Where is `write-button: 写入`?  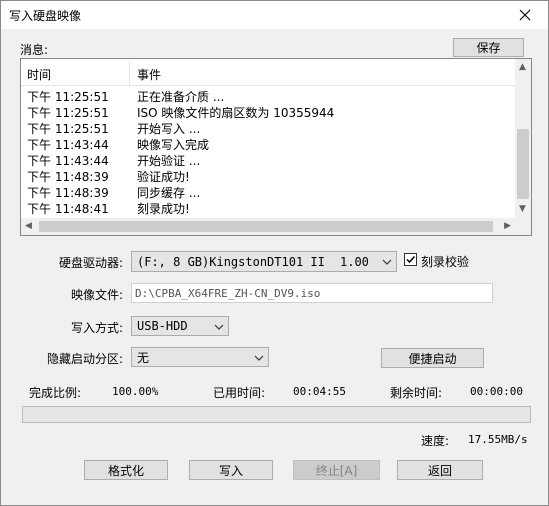
write-button: 写入 is located at coordinates (231, 470).